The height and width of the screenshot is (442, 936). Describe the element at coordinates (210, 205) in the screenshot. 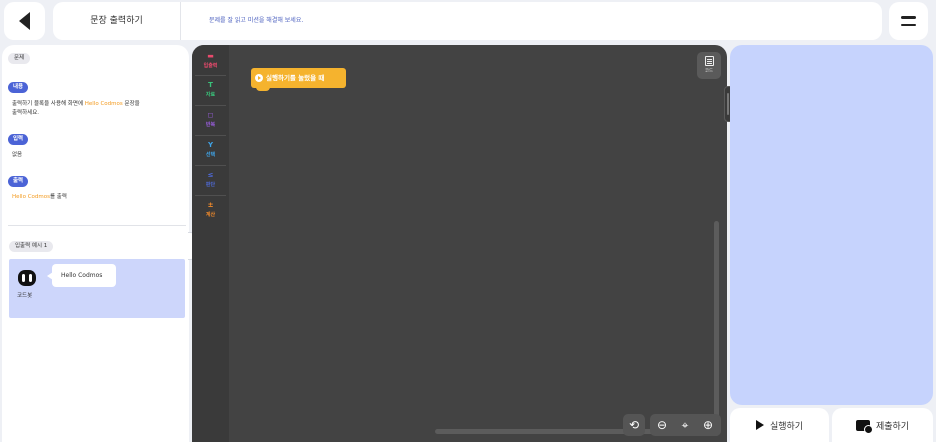

I see `calc-icon: ±` at that location.